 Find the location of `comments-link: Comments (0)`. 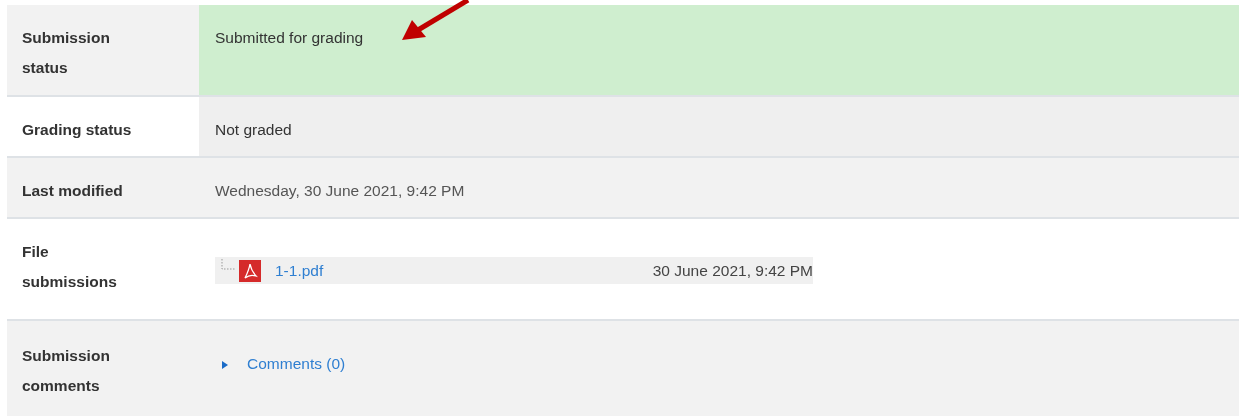

comments-link: Comments (0) is located at coordinates (283, 364).